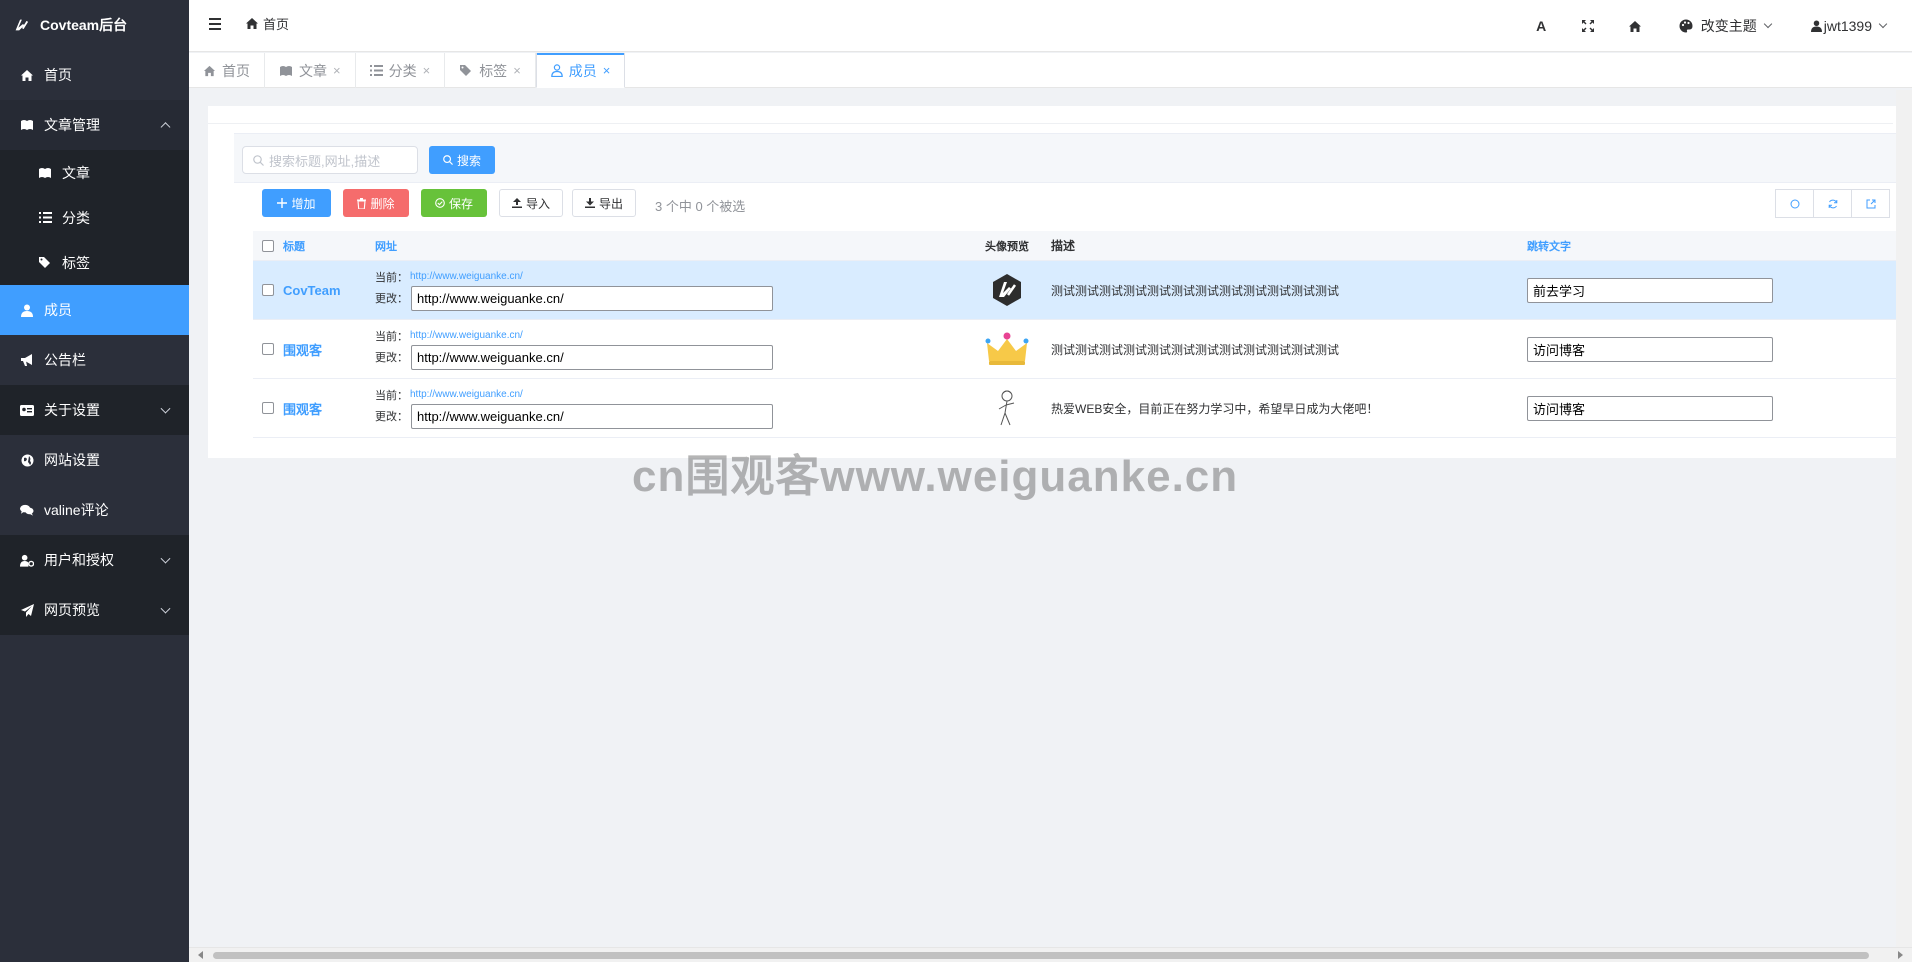 This screenshot has width=1912, height=962. I want to click on import-button: 导入, so click(531, 203).